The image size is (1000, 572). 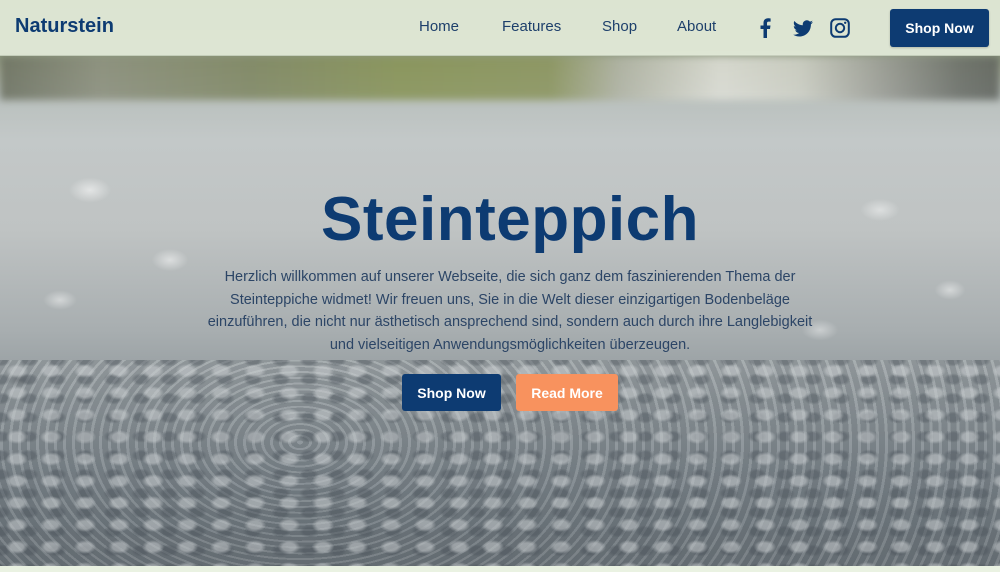 I want to click on hero-shop-now-button: Shop Now, so click(x=451, y=392).